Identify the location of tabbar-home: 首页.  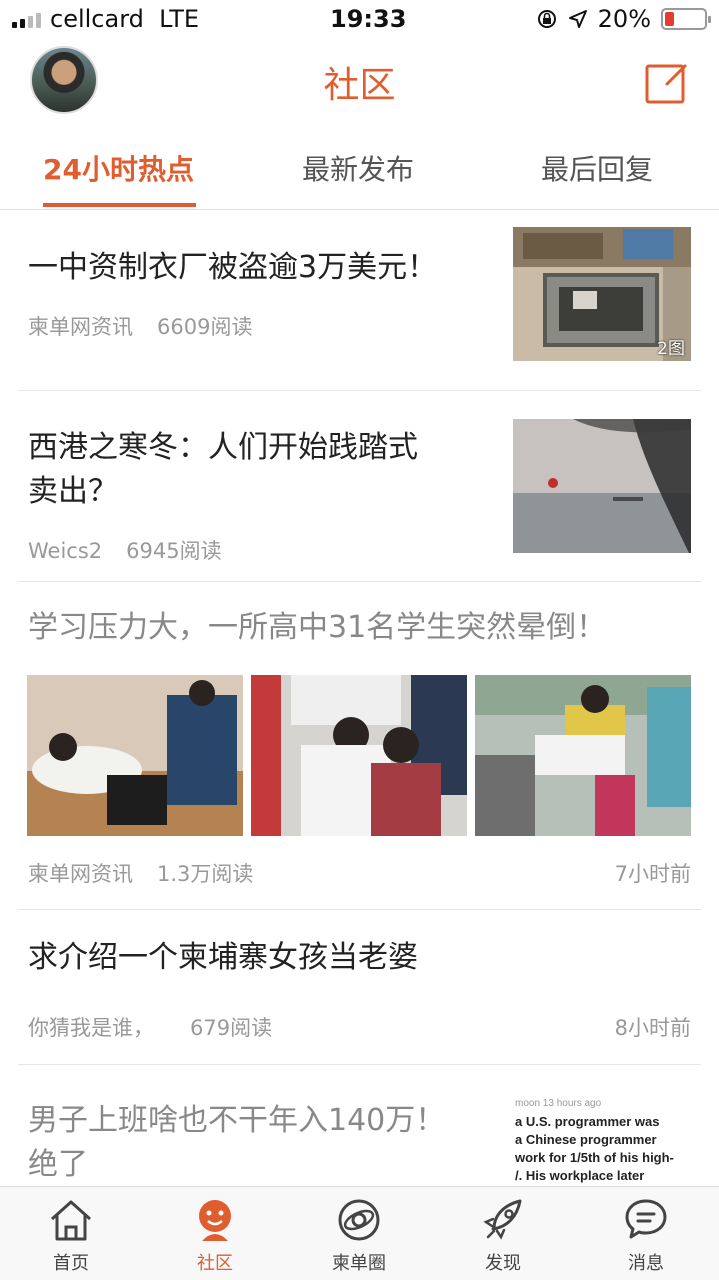
(71, 1235).